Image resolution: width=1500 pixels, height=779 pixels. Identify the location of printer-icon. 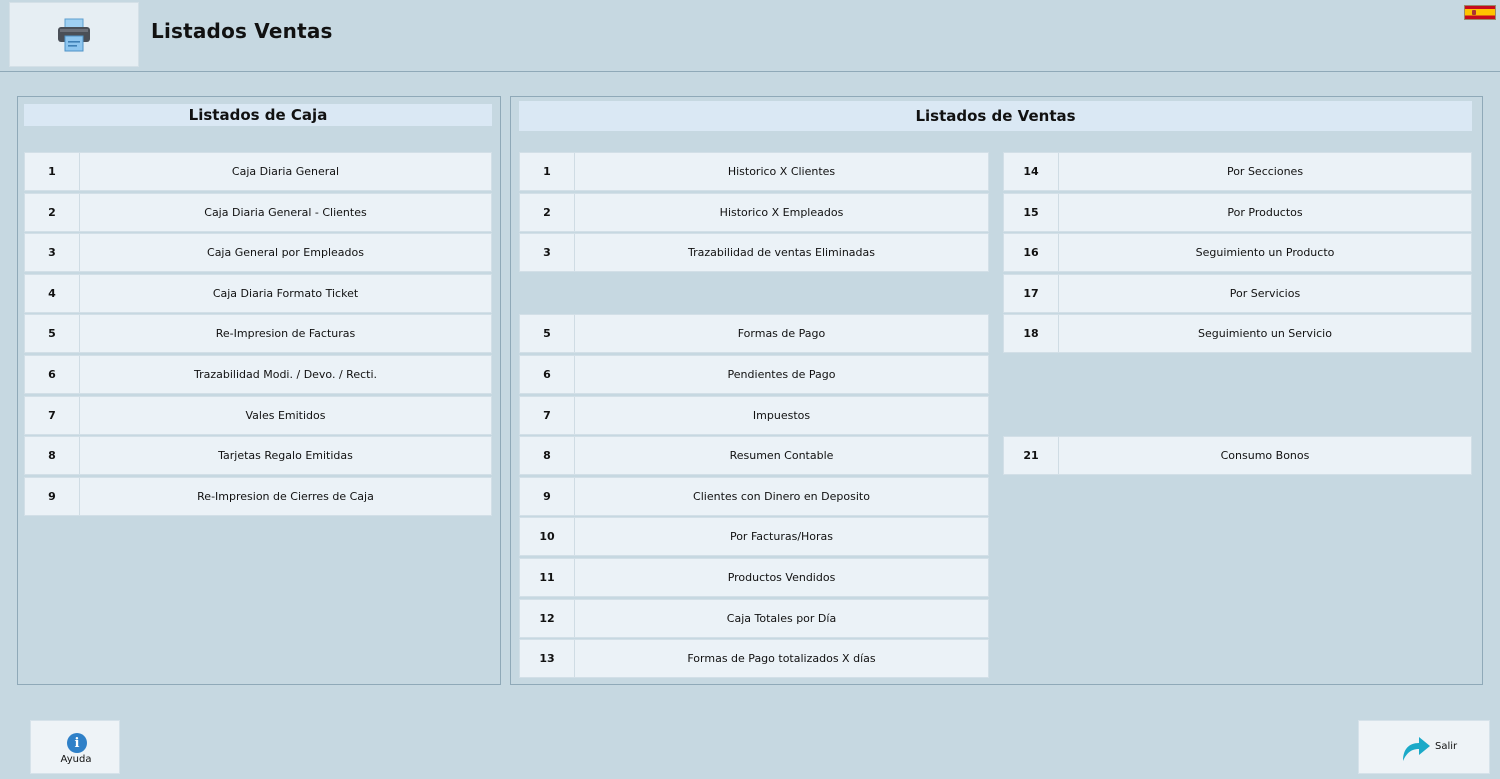
(74, 34).